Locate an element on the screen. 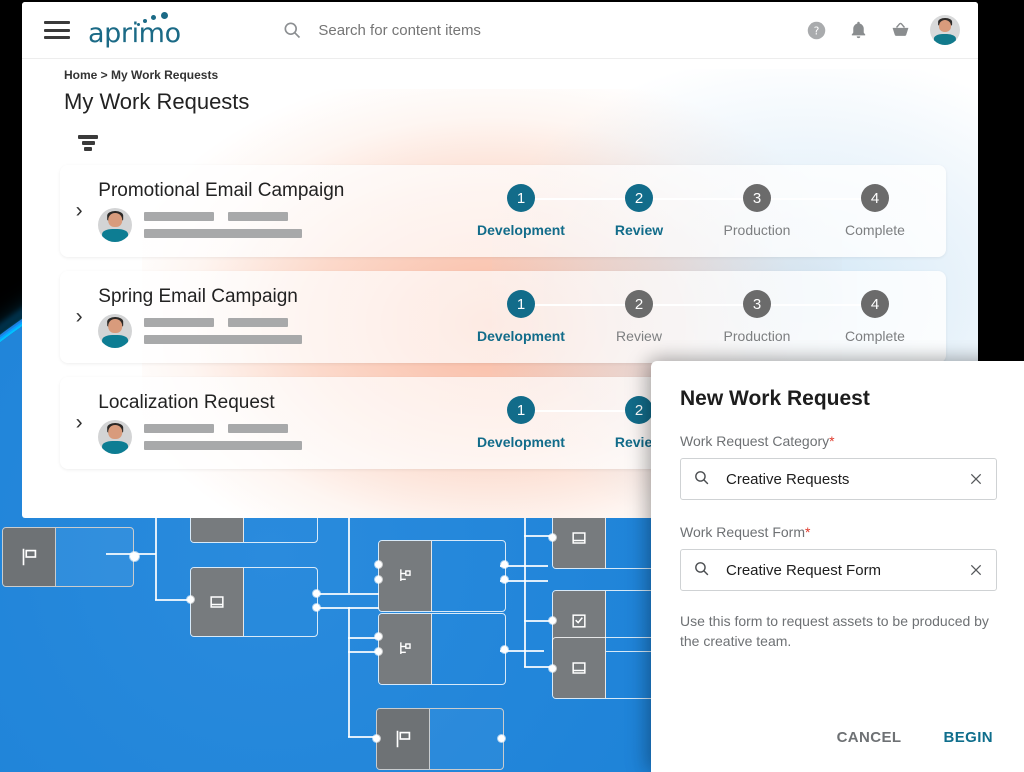 This screenshot has width=1024, height=772. page-title: My Work Requests is located at coordinates (157, 101).